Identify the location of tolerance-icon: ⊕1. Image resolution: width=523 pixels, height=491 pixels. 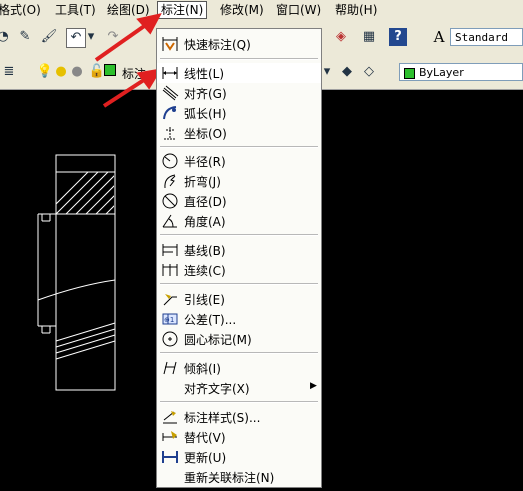
(170, 319).